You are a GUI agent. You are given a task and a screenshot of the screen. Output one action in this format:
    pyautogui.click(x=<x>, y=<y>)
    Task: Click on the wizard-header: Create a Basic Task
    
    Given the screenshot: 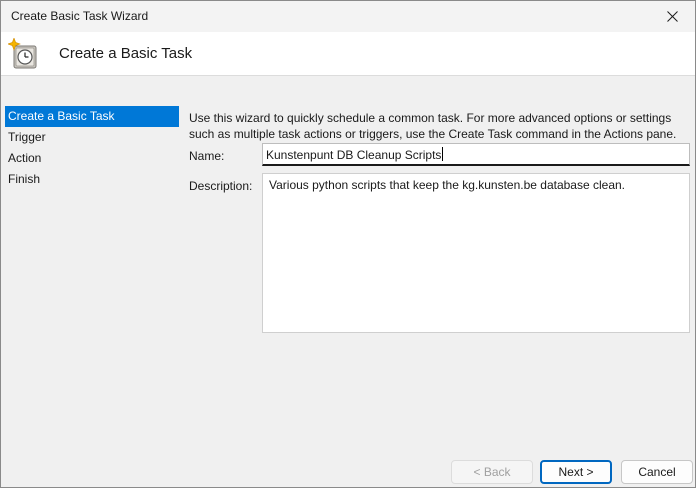 What is the action you would take?
    pyautogui.click(x=348, y=54)
    